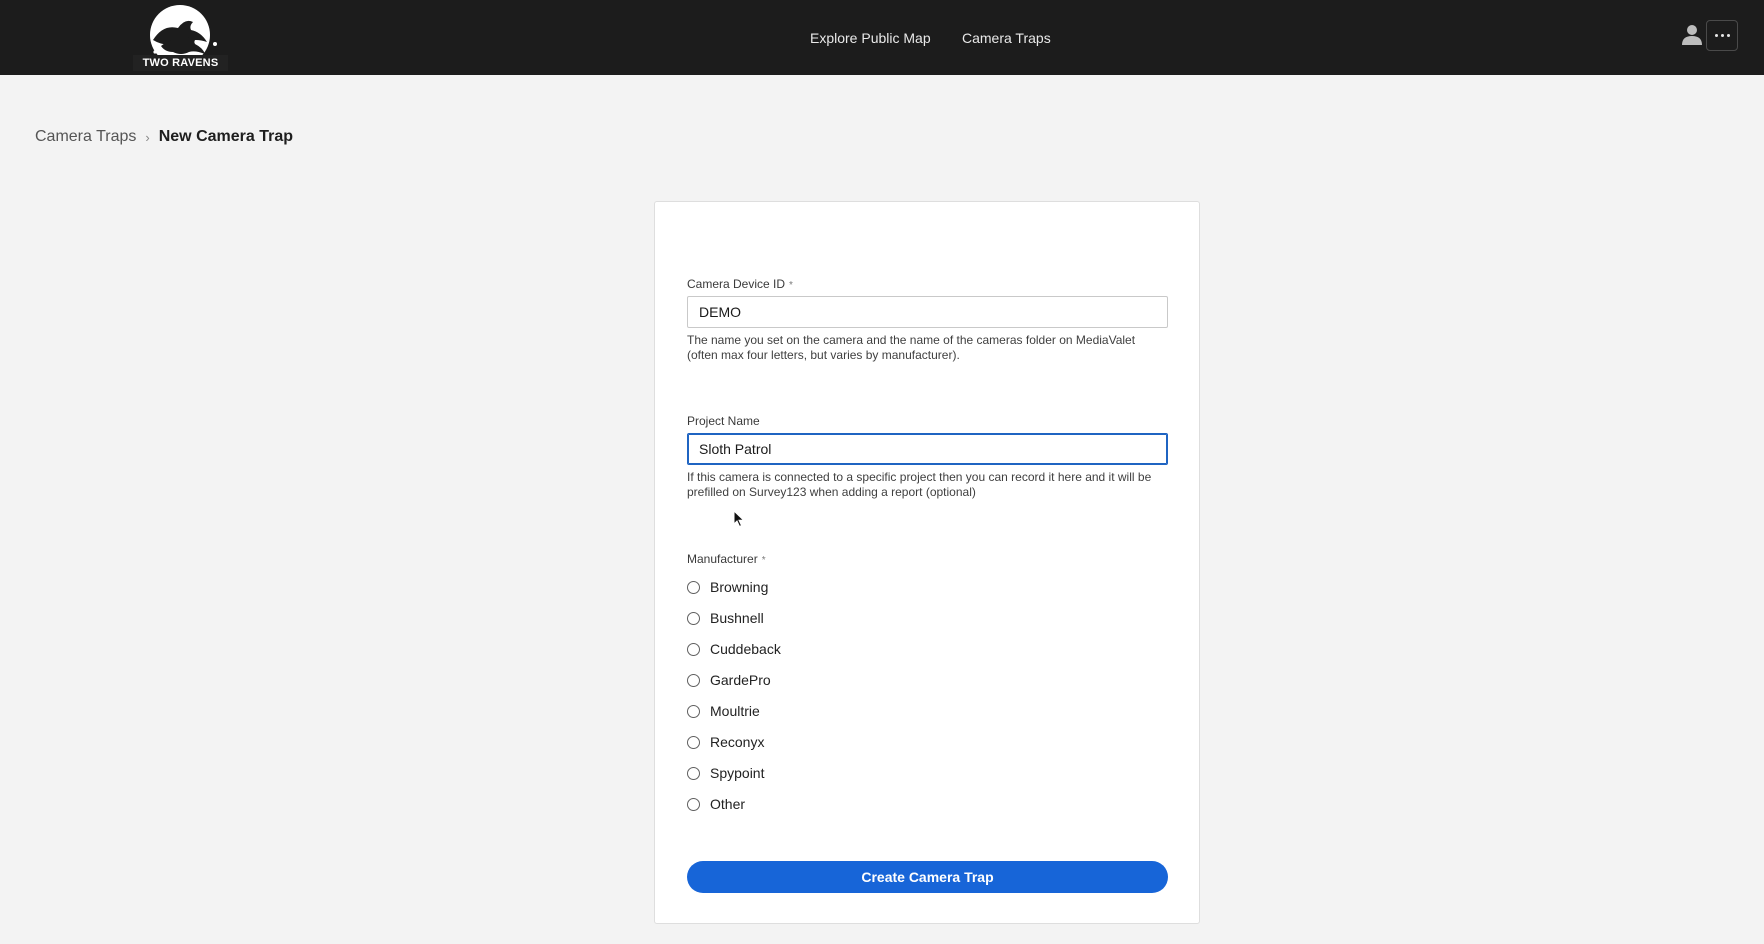 Image resolution: width=1764 pixels, height=944 pixels. What do you see at coordinates (1692, 34) in the screenshot?
I see `user-icon` at bounding box center [1692, 34].